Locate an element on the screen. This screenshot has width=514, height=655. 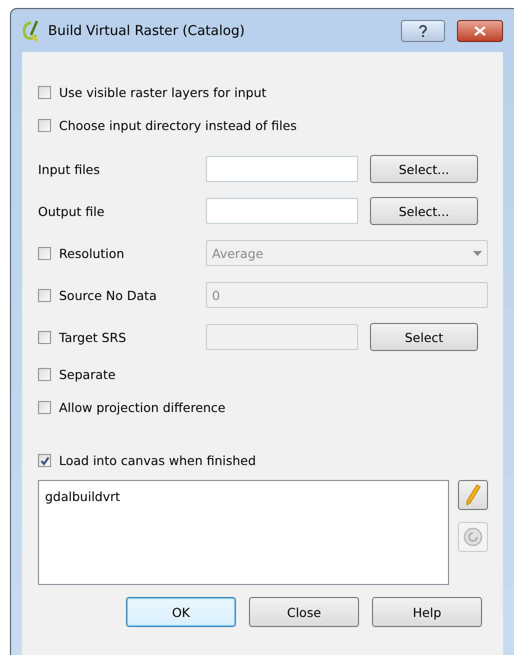
field-label: Output file is located at coordinates (71, 211).